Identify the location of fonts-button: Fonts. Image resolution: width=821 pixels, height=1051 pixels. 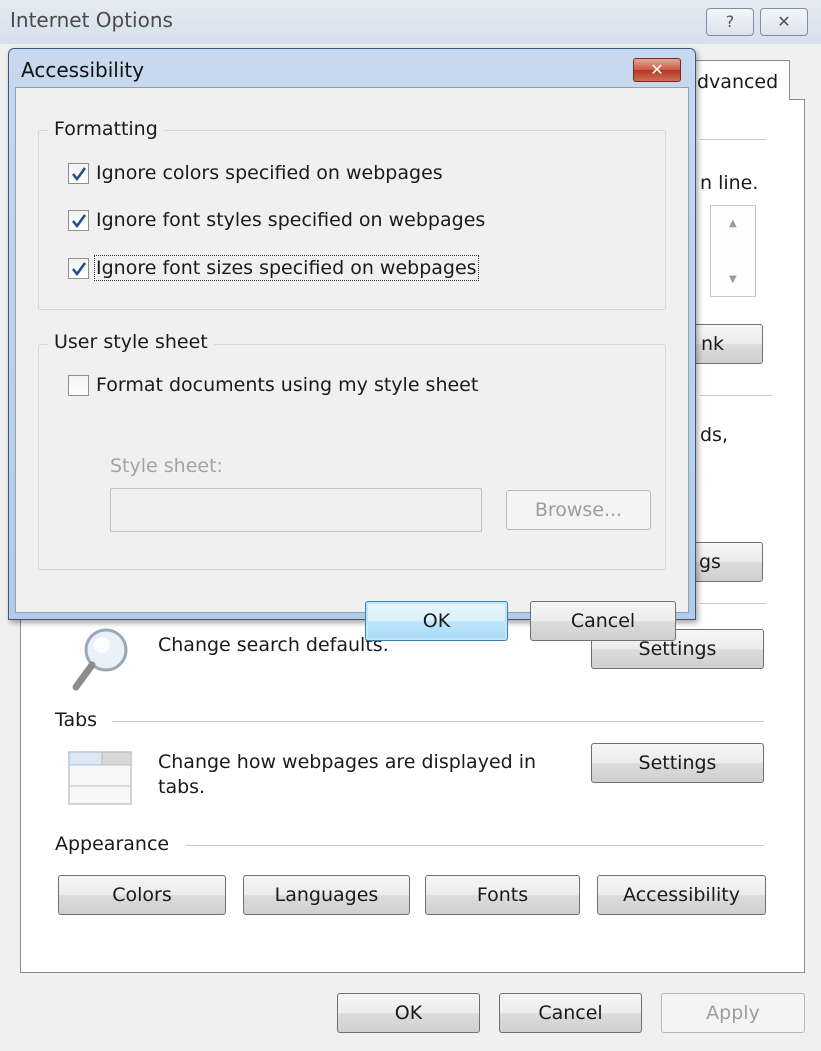
(502, 895).